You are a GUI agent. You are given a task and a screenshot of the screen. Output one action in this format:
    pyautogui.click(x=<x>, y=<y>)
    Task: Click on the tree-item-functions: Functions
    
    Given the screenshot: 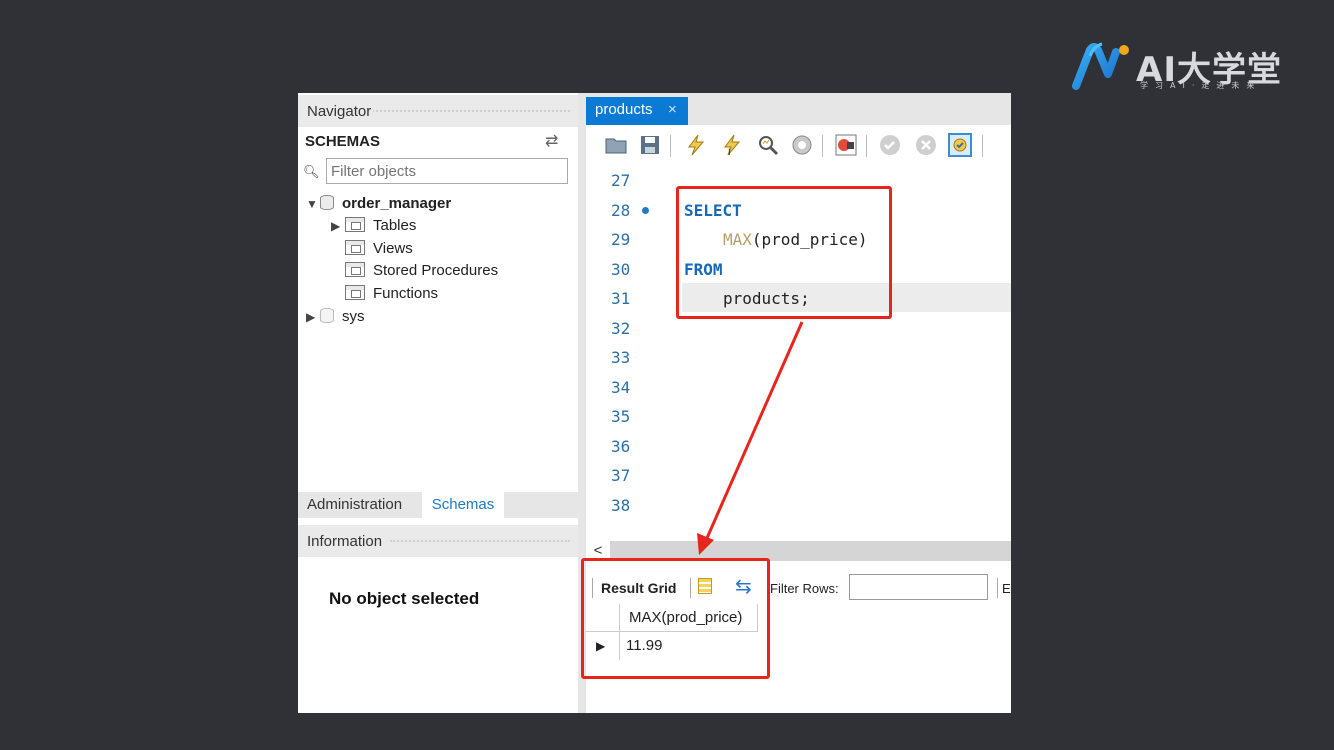 What is the action you would take?
    pyautogui.click(x=391, y=296)
    